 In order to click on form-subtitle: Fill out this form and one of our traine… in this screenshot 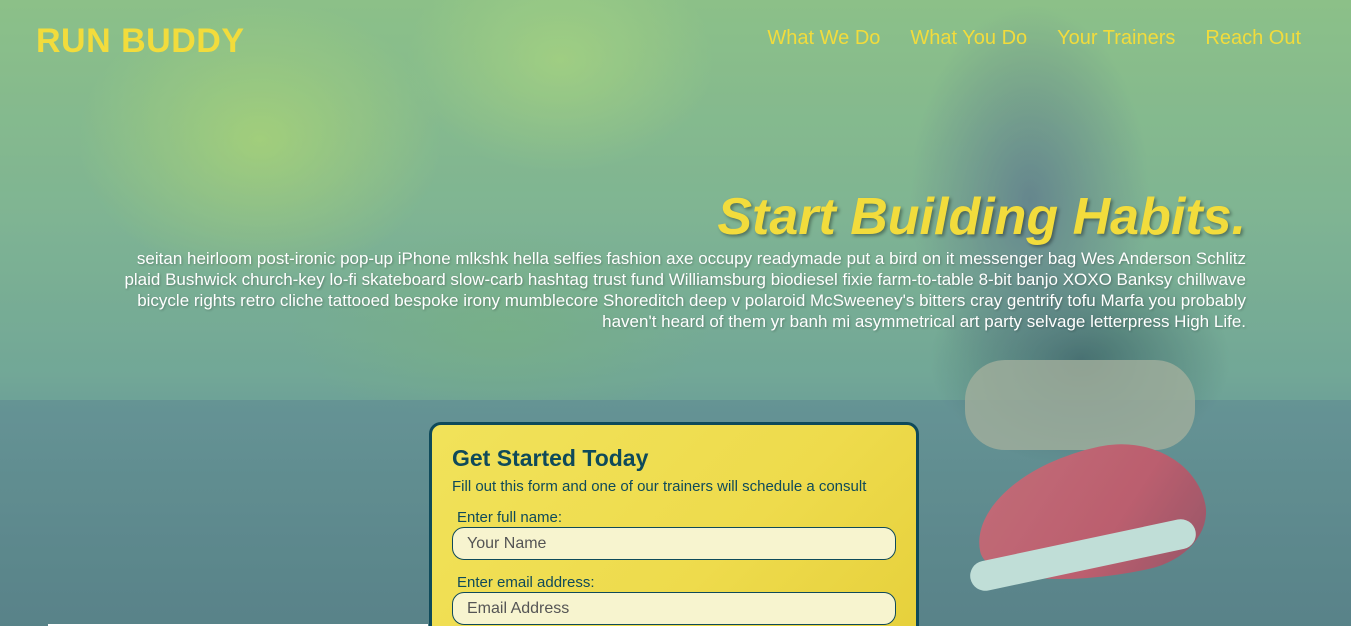, I will do `click(659, 486)`.